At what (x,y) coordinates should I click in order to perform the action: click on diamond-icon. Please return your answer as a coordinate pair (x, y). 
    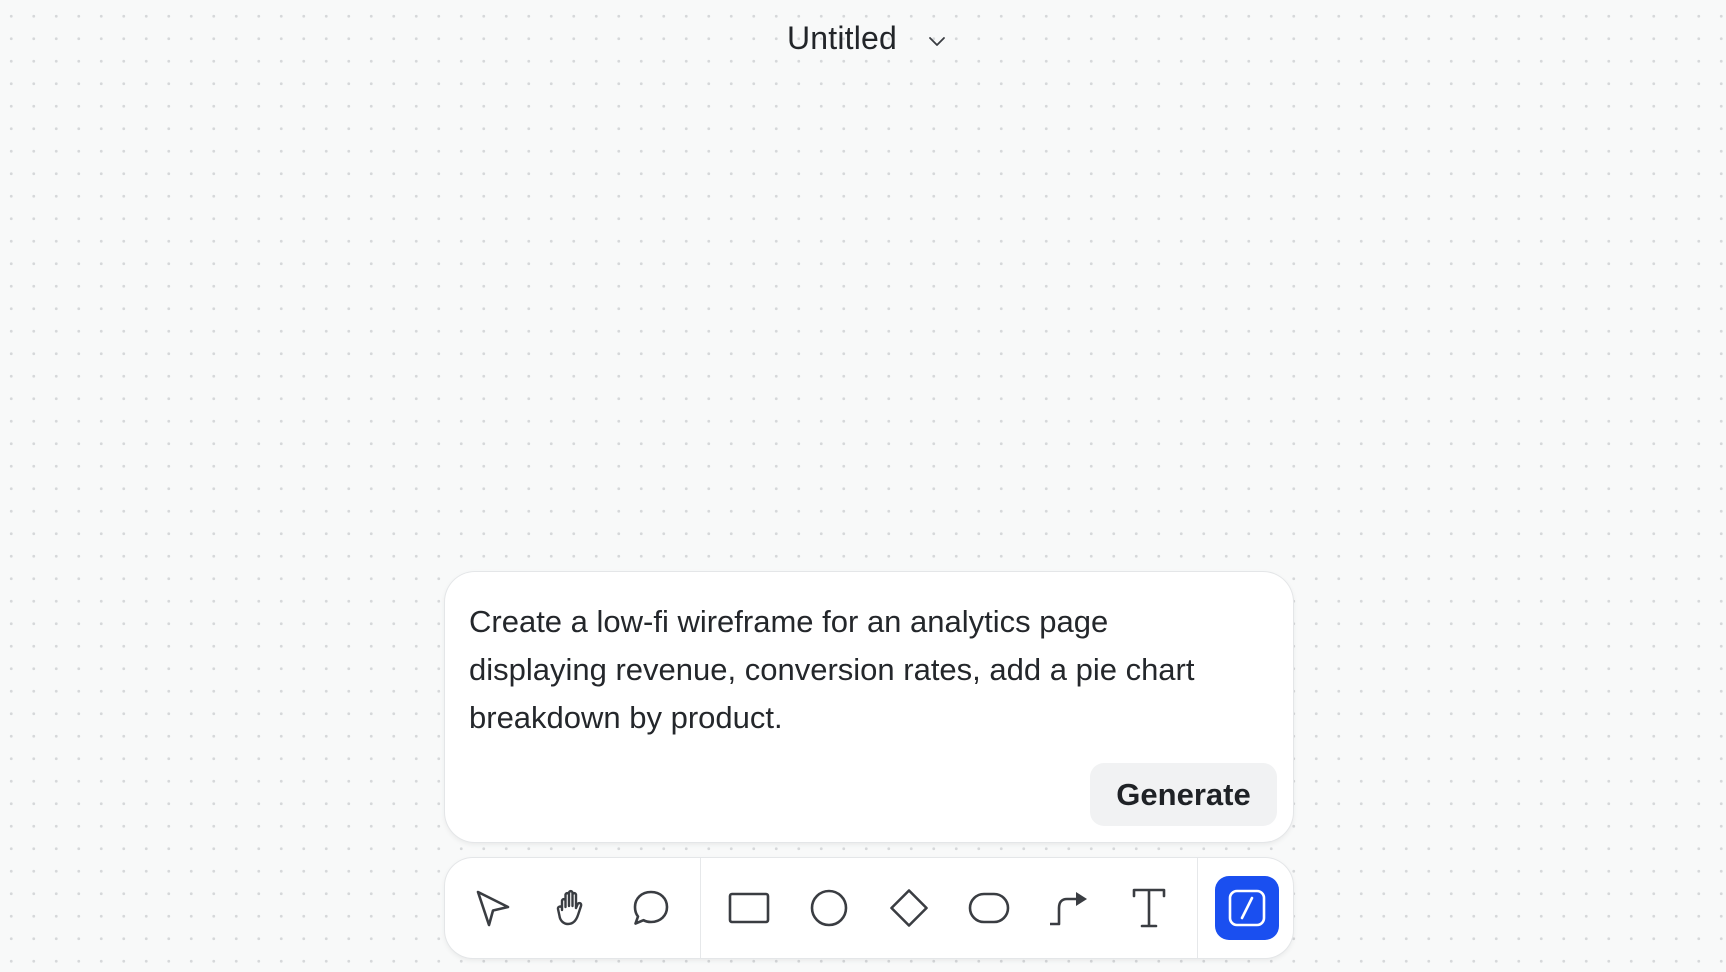
    Looking at the image, I should click on (909, 908).